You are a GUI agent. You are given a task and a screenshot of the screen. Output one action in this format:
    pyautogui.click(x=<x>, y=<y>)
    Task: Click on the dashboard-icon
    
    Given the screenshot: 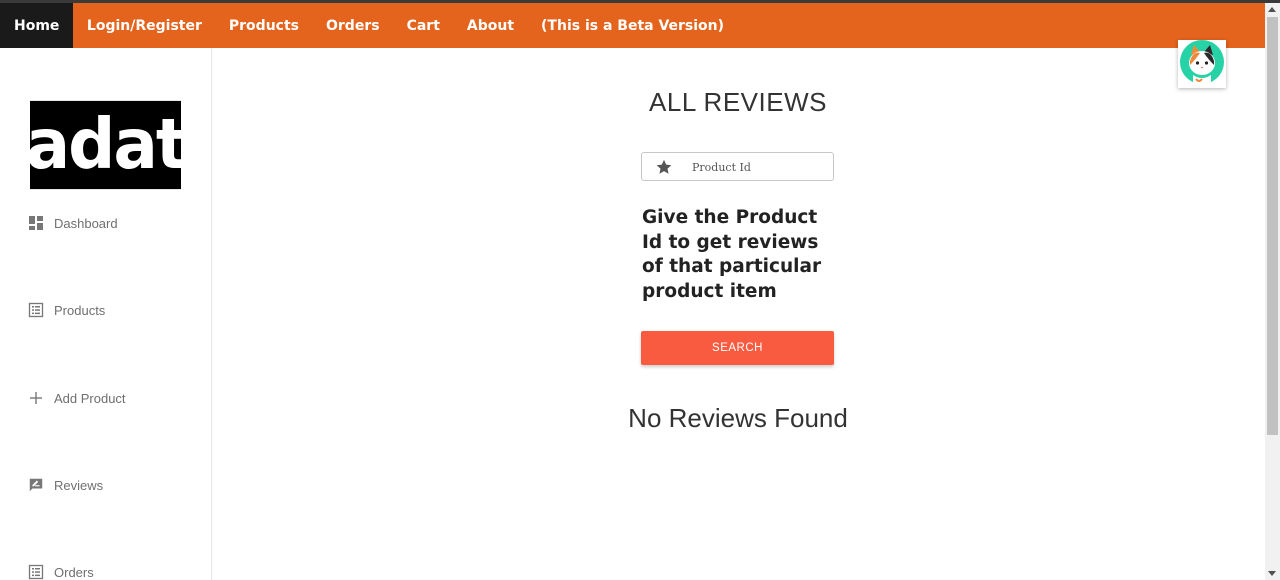 What is the action you would take?
    pyautogui.click(x=36, y=223)
    